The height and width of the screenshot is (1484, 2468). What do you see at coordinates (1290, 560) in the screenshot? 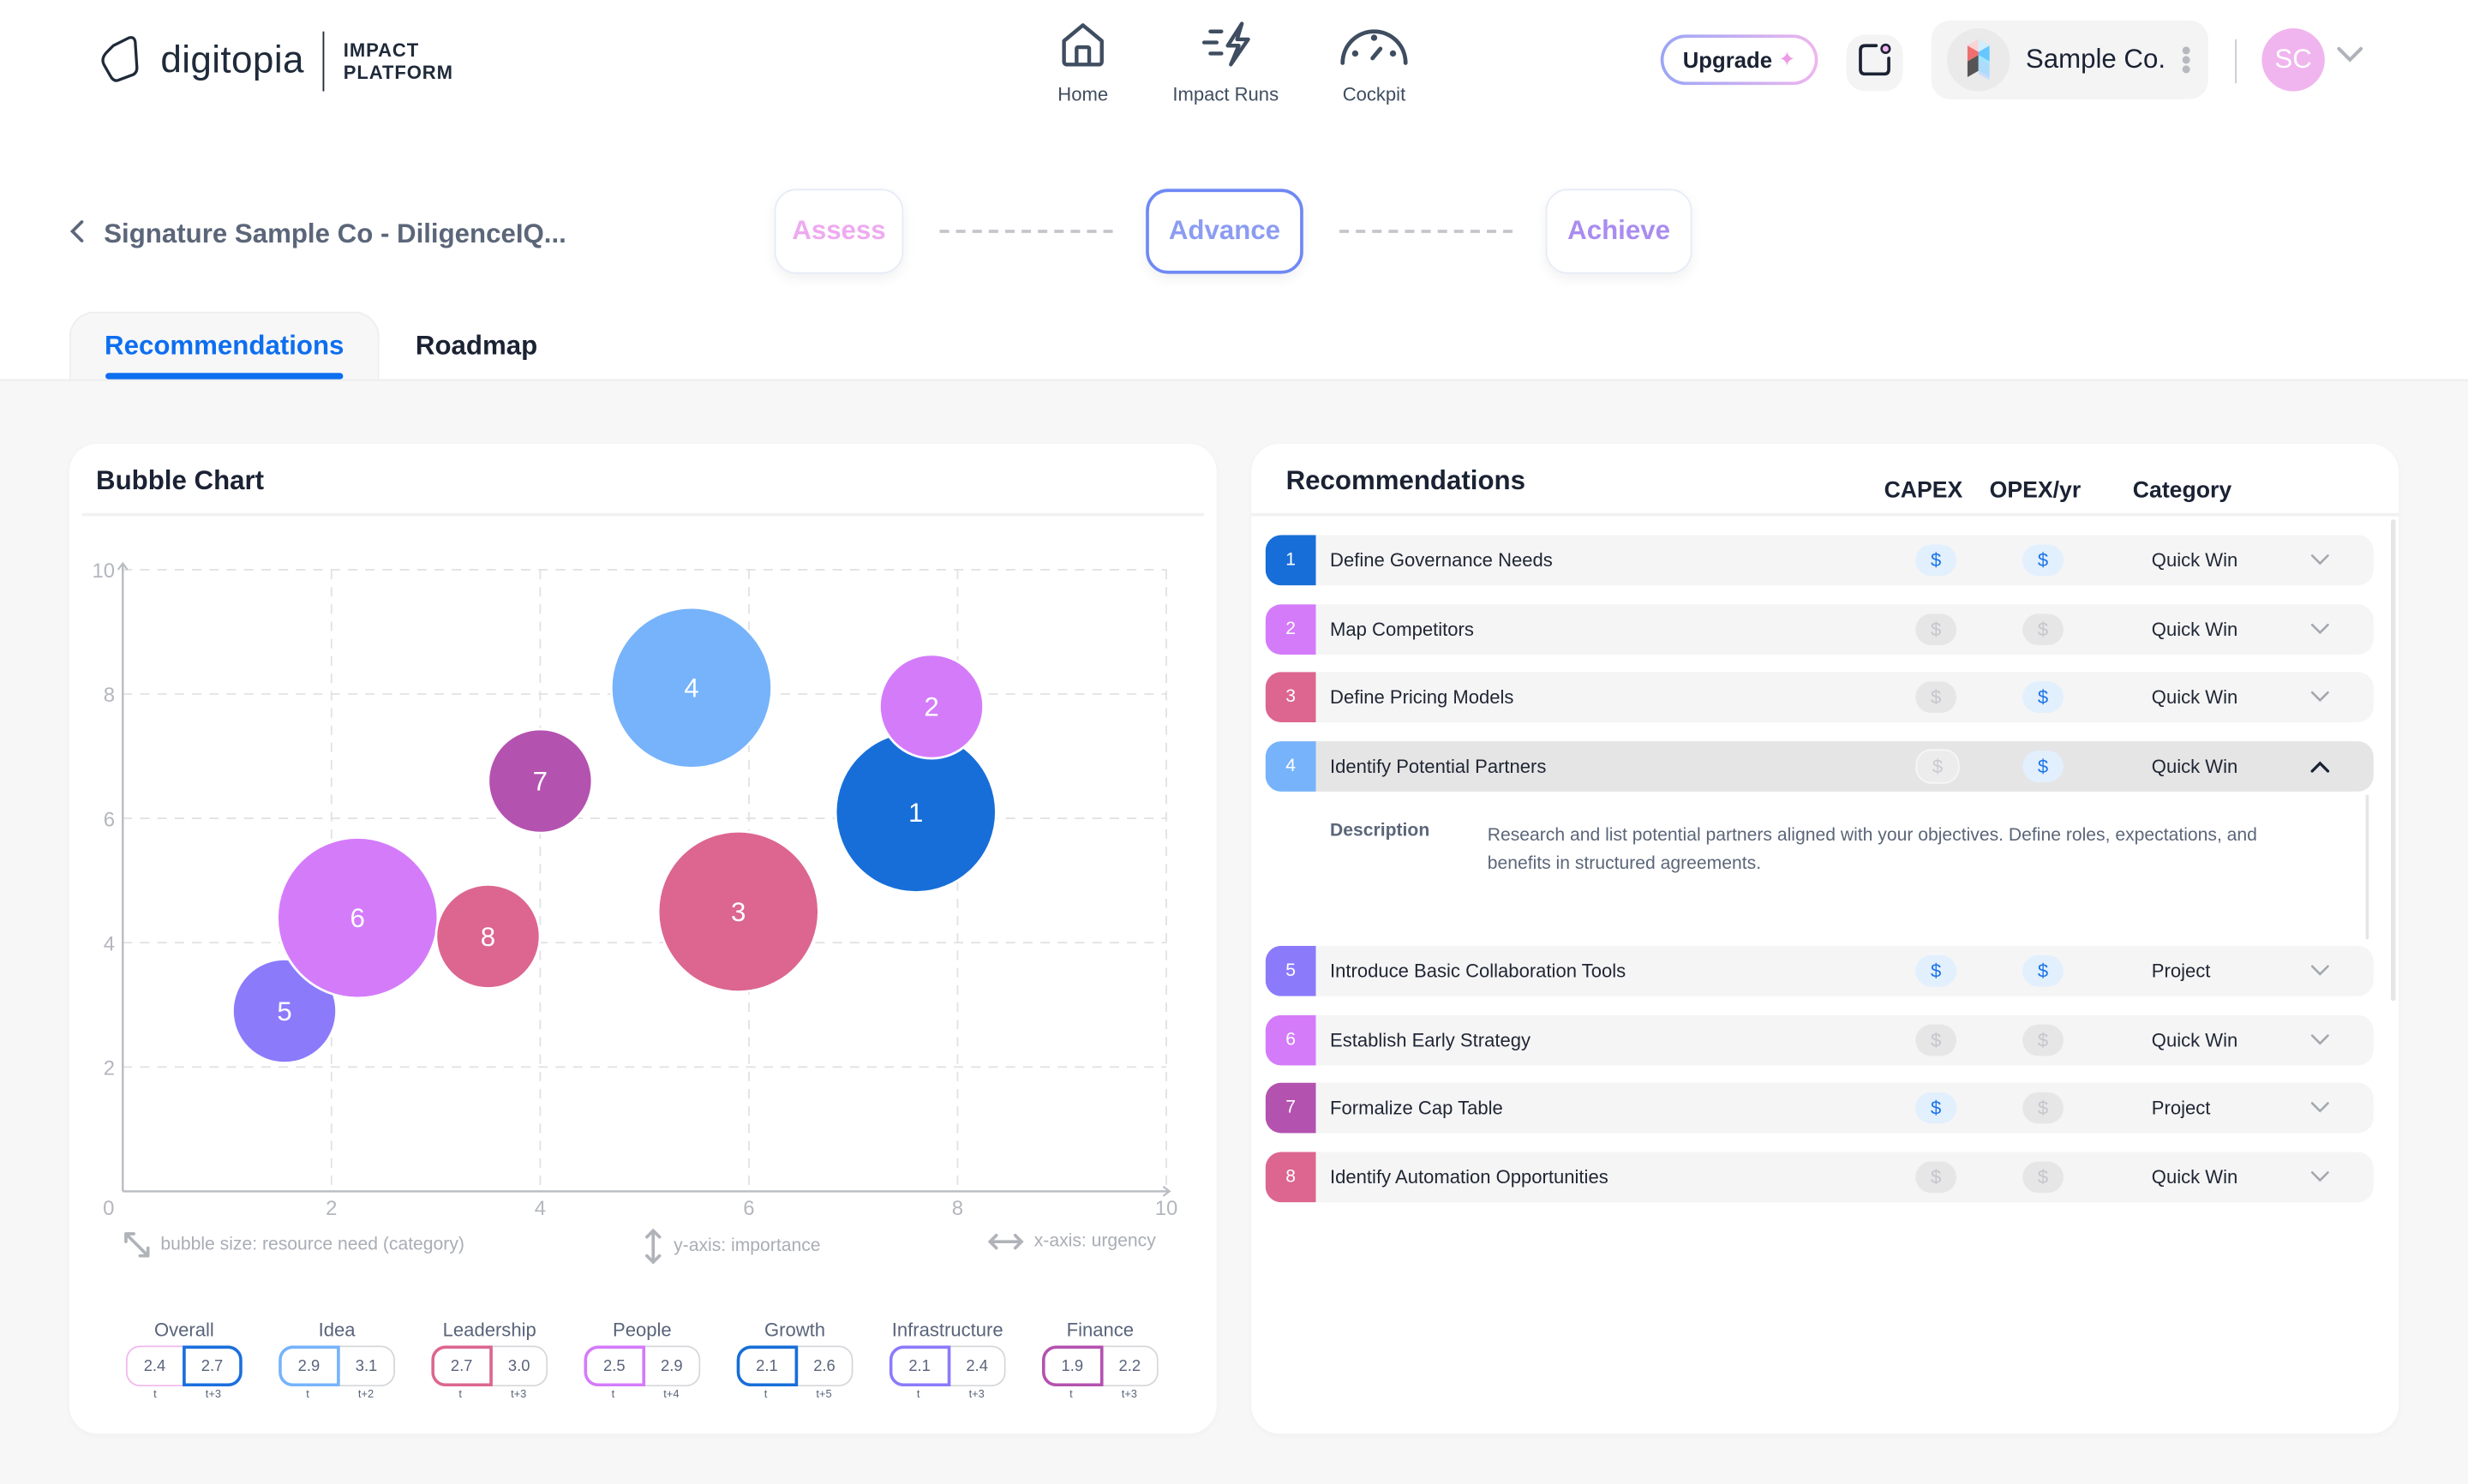
I see `row-number-badge: 1` at bounding box center [1290, 560].